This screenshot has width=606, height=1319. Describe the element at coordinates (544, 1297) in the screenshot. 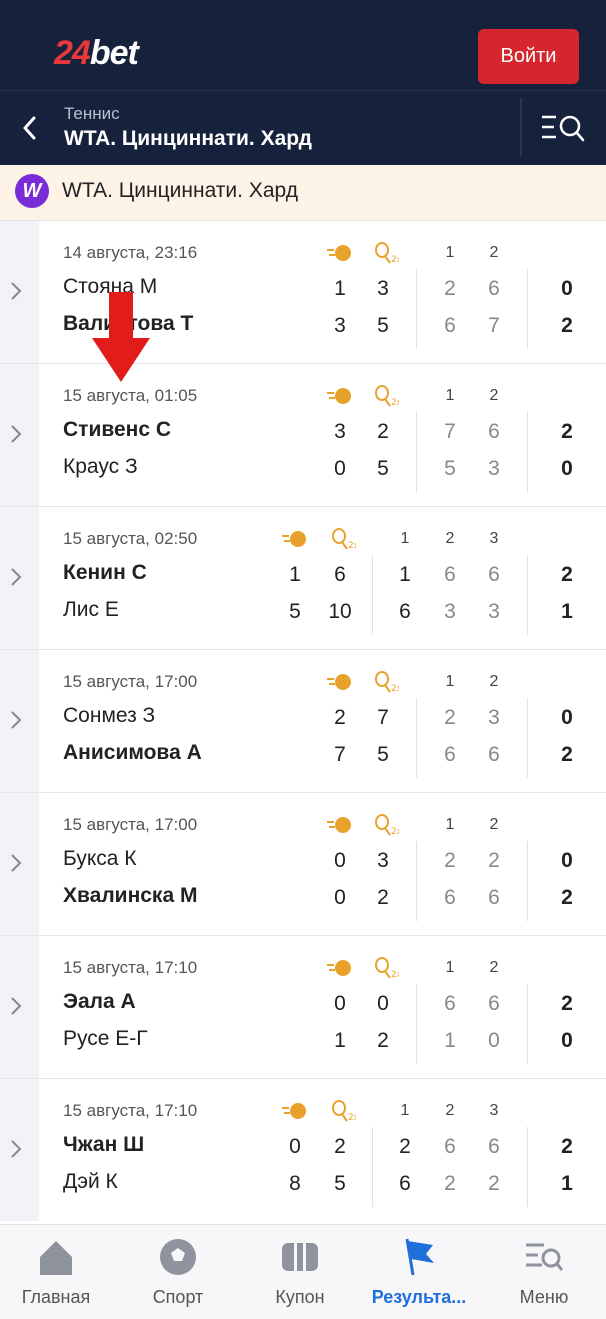

I see `tab-label: Меню` at that location.